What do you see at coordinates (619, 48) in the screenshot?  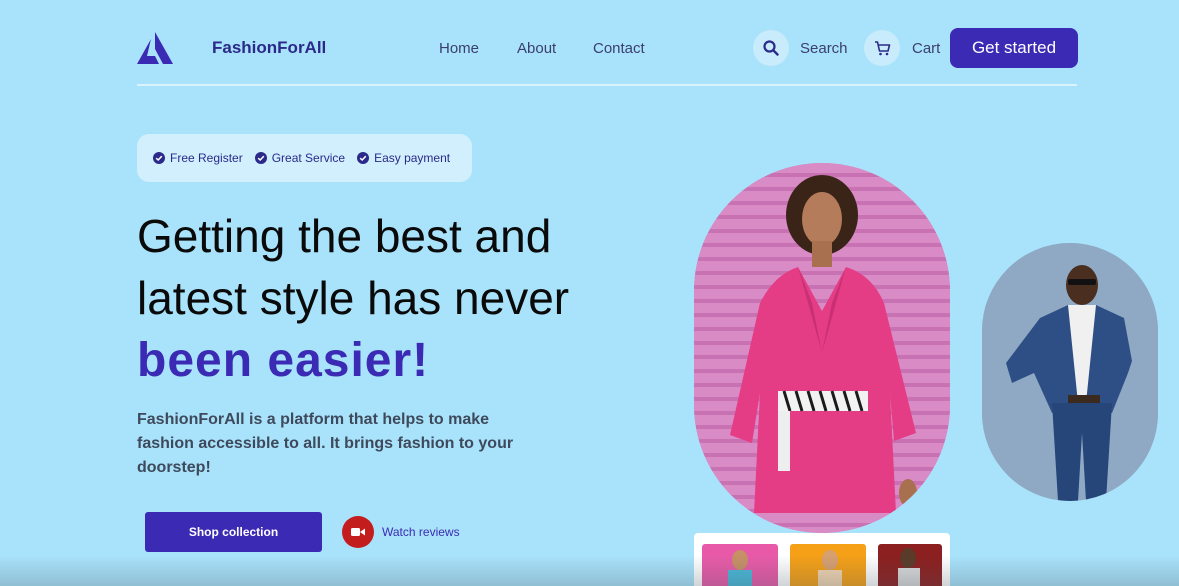 I see `nav-contact: Contact` at bounding box center [619, 48].